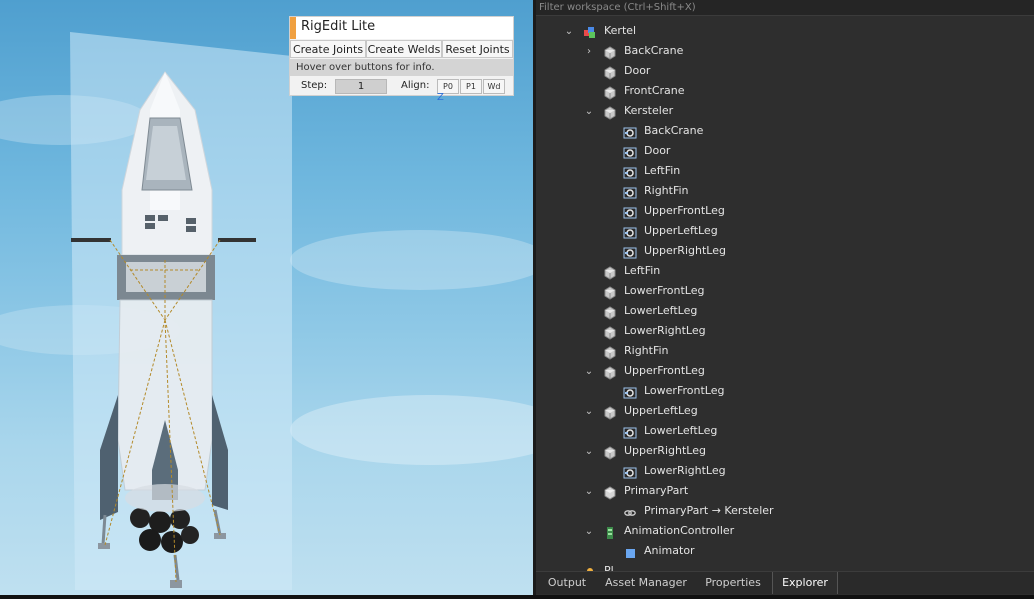  What do you see at coordinates (590, 32) in the screenshot?
I see `model-icon` at bounding box center [590, 32].